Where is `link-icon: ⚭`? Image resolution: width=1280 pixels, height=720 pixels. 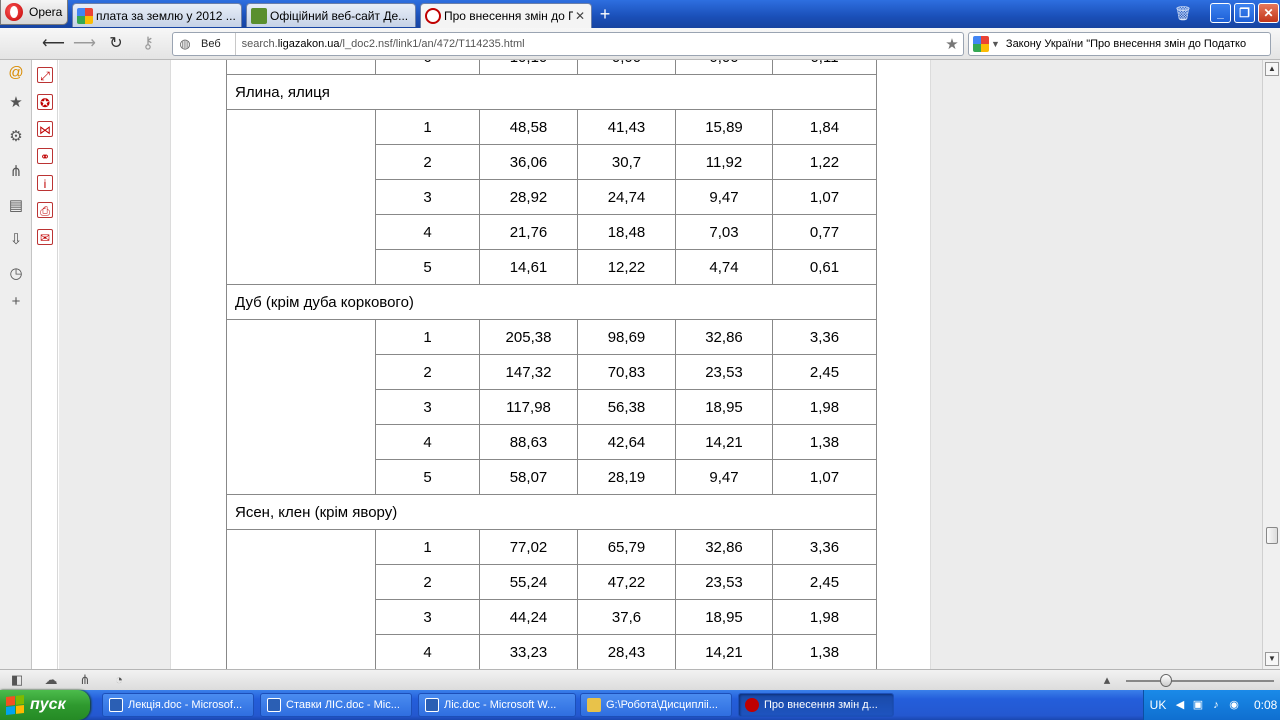 link-icon: ⚭ is located at coordinates (45, 156).